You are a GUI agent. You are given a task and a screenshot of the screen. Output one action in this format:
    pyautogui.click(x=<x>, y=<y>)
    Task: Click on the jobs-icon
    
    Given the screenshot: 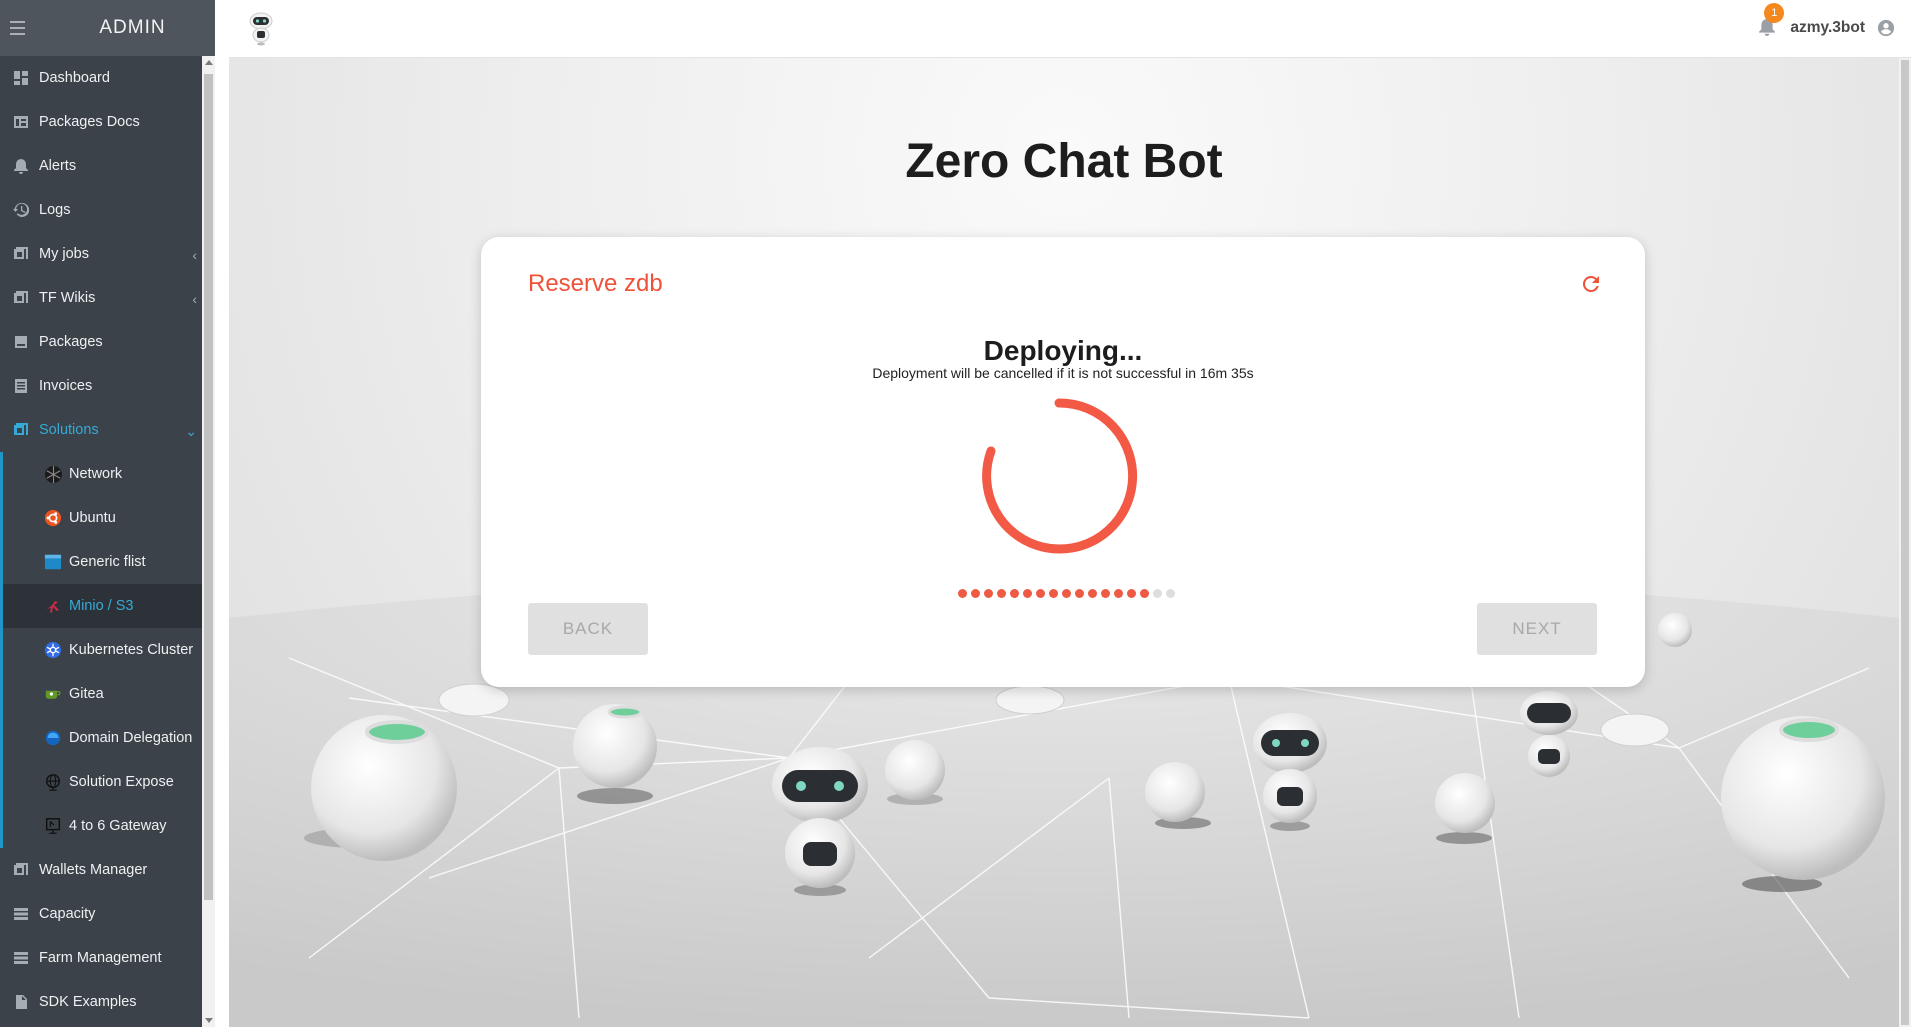 What is the action you would take?
    pyautogui.click(x=21, y=254)
    